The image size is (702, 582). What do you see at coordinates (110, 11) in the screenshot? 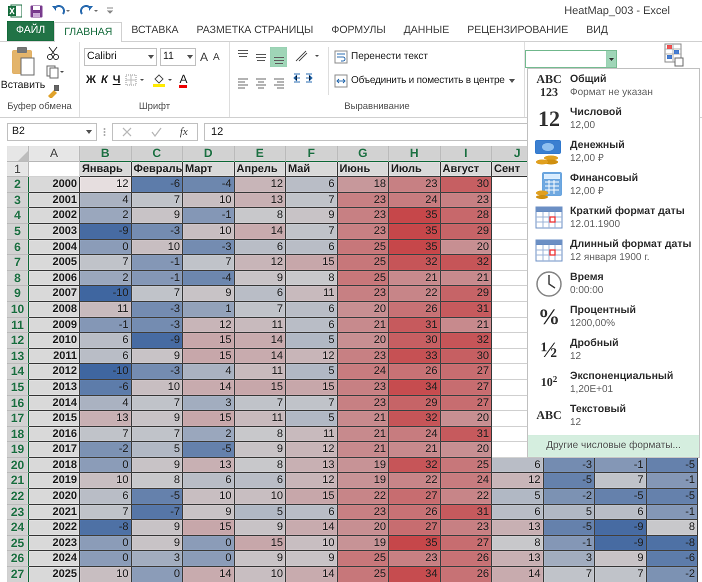
I see `customize-toolbar-icon` at bounding box center [110, 11].